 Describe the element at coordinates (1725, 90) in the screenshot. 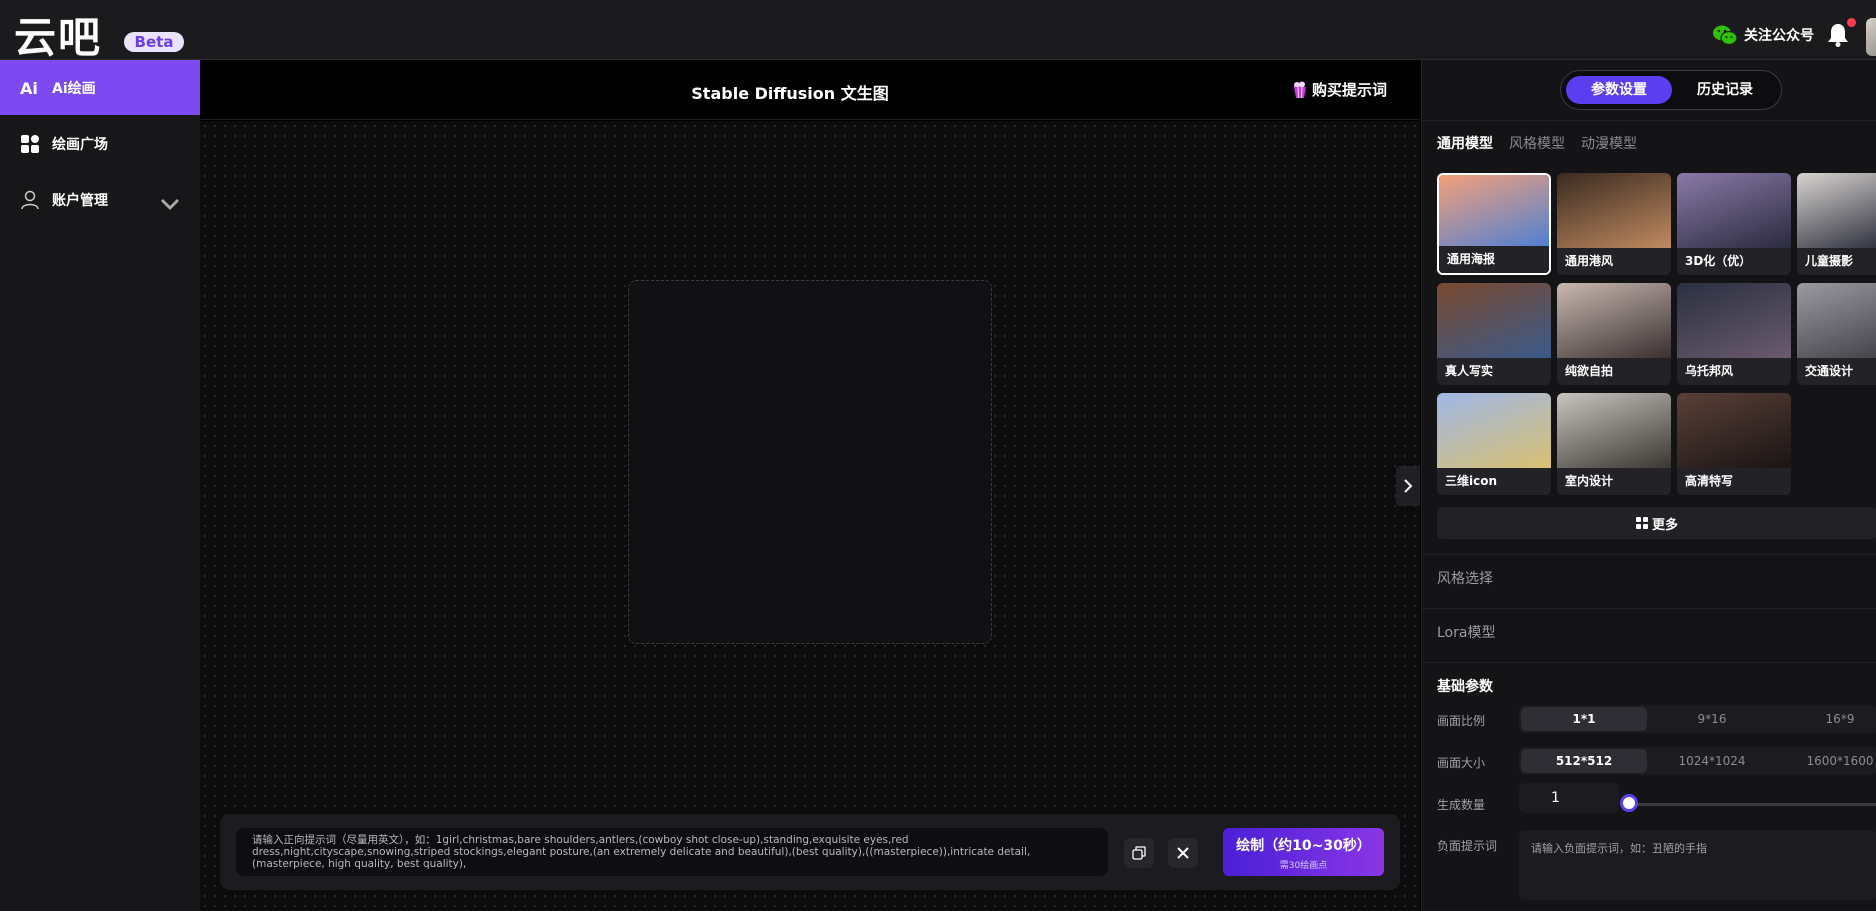

I see `tab-history: 历史记录` at that location.